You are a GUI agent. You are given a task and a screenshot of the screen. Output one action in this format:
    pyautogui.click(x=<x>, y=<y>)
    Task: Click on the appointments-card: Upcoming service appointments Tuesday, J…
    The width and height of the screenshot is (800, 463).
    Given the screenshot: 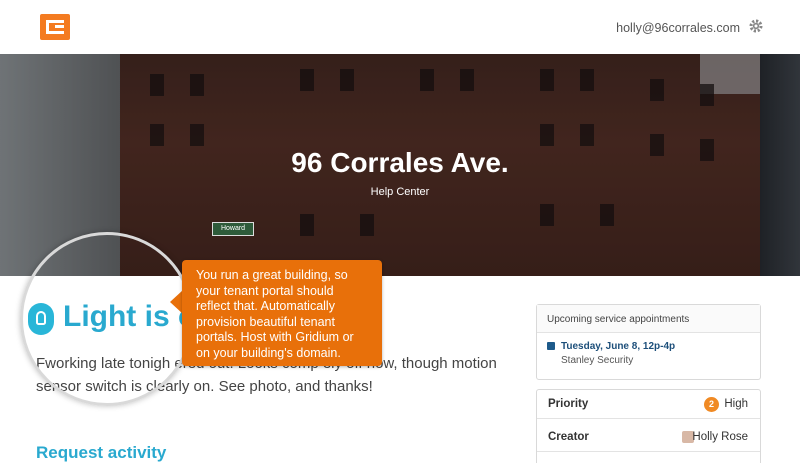 What is the action you would take?
    pyautogui.click(x=648, y=342)
    